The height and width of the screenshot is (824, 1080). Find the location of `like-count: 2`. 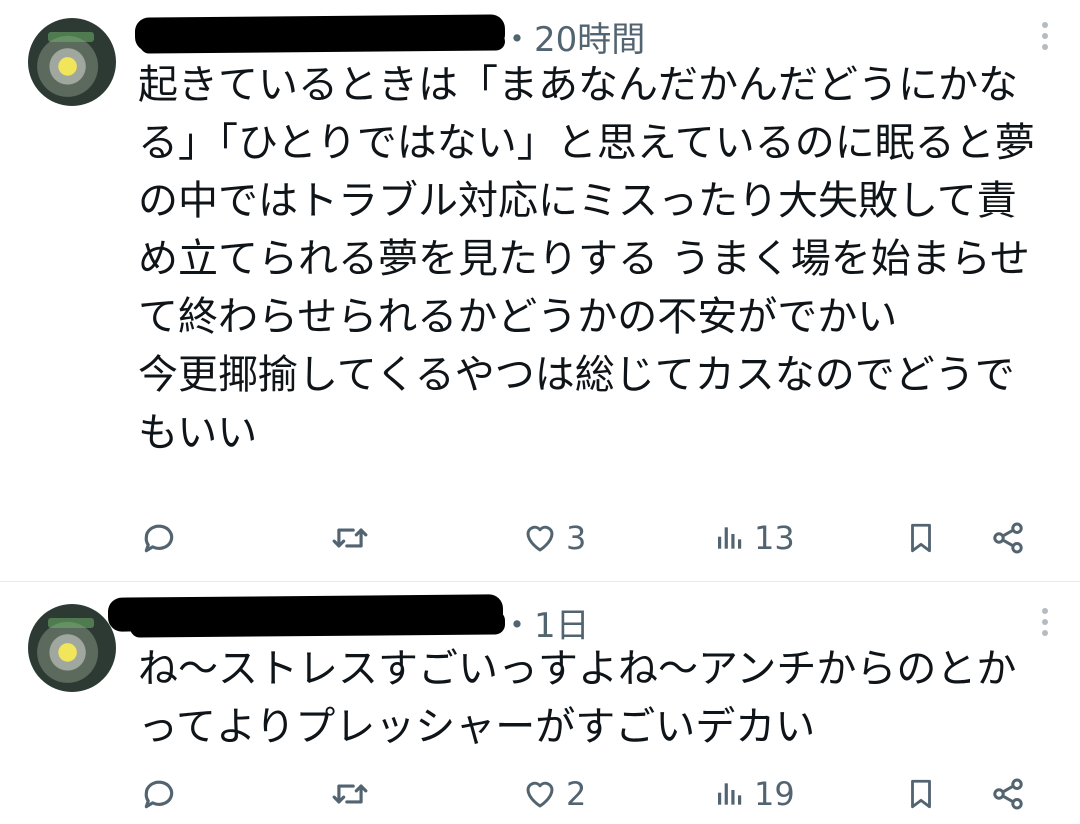

like-count: 2 is located at coordinates (576, 794).